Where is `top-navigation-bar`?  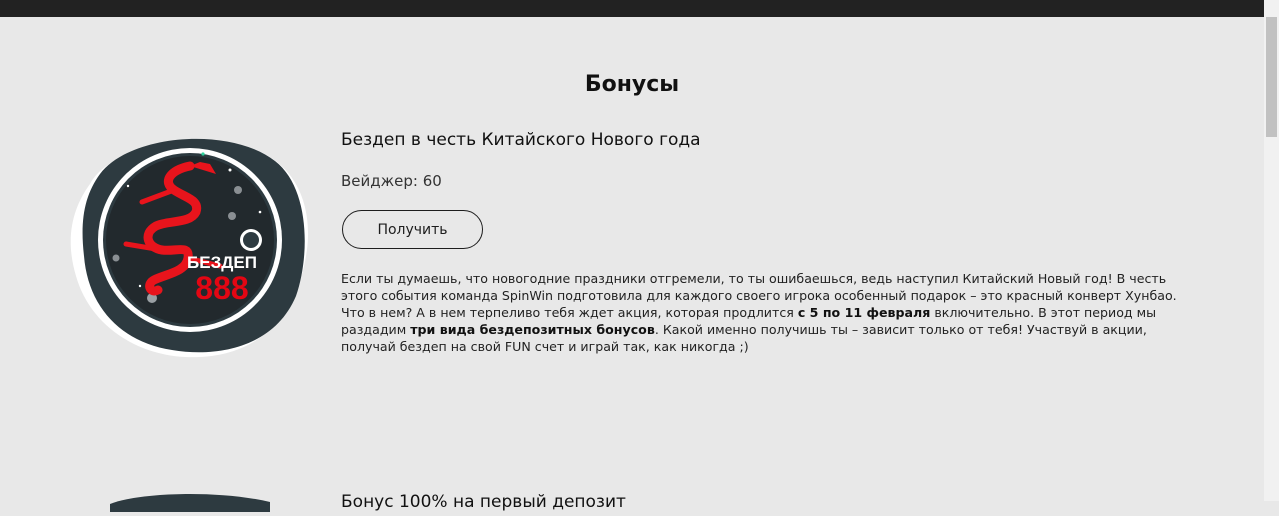
top-navigation-bar is located at coordinates (632, 8).